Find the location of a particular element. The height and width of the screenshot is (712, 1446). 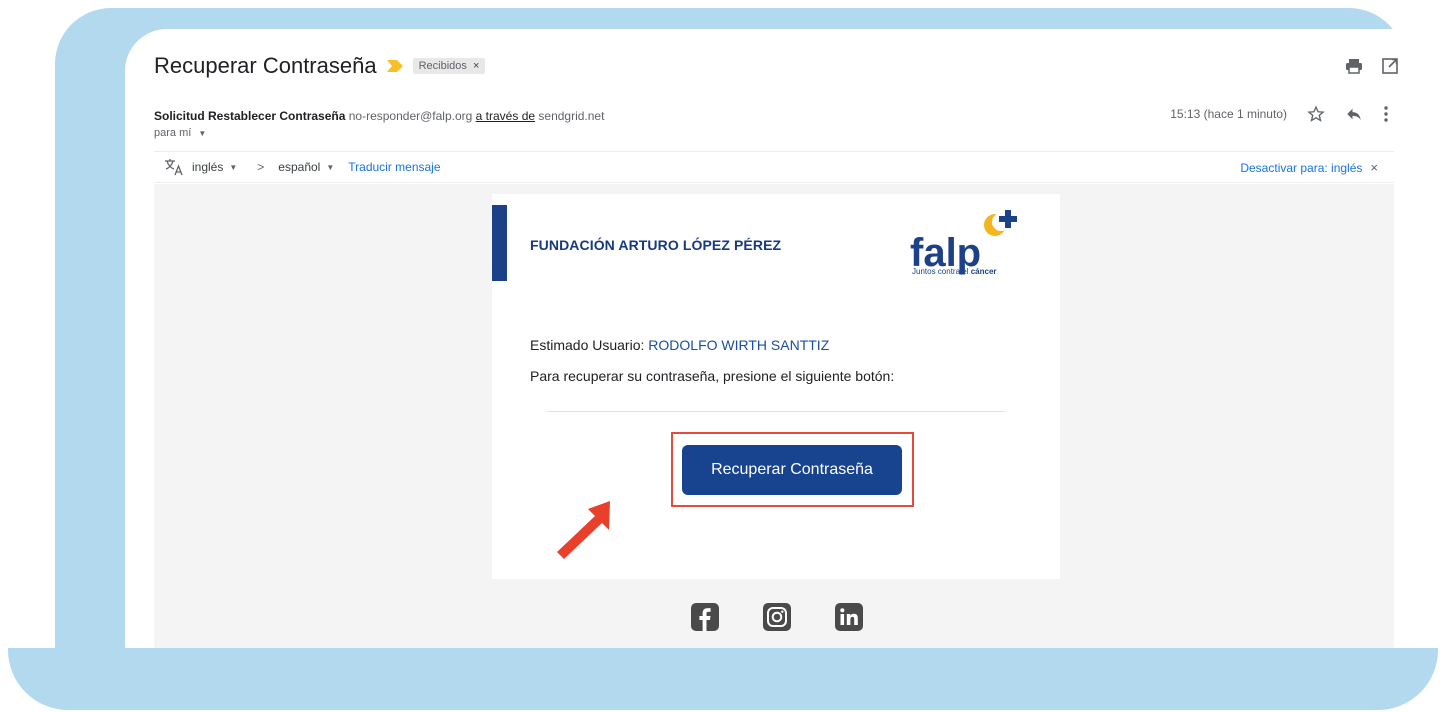

recipient-details: para mí ▼ is located at coordinates (180, 133).